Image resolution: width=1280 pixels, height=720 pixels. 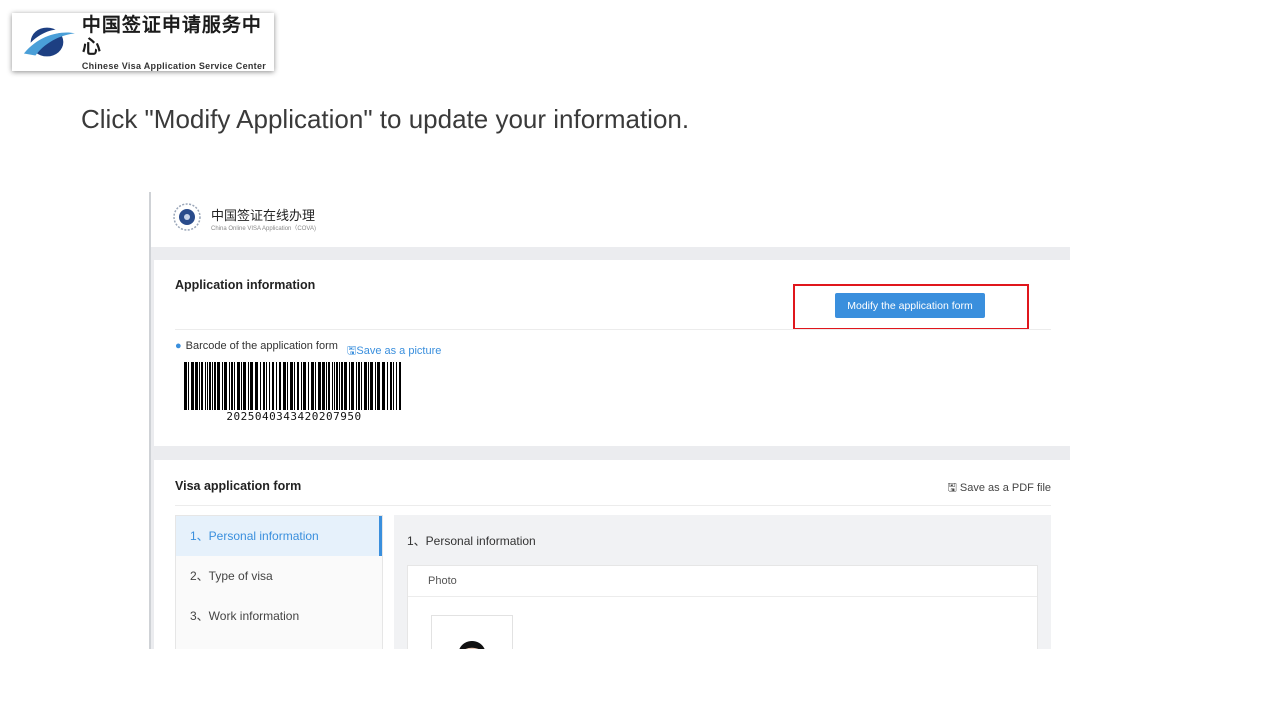 I want to click on save-as-picture-link: 🖫Save as a picture, so click(x=394, y=351).